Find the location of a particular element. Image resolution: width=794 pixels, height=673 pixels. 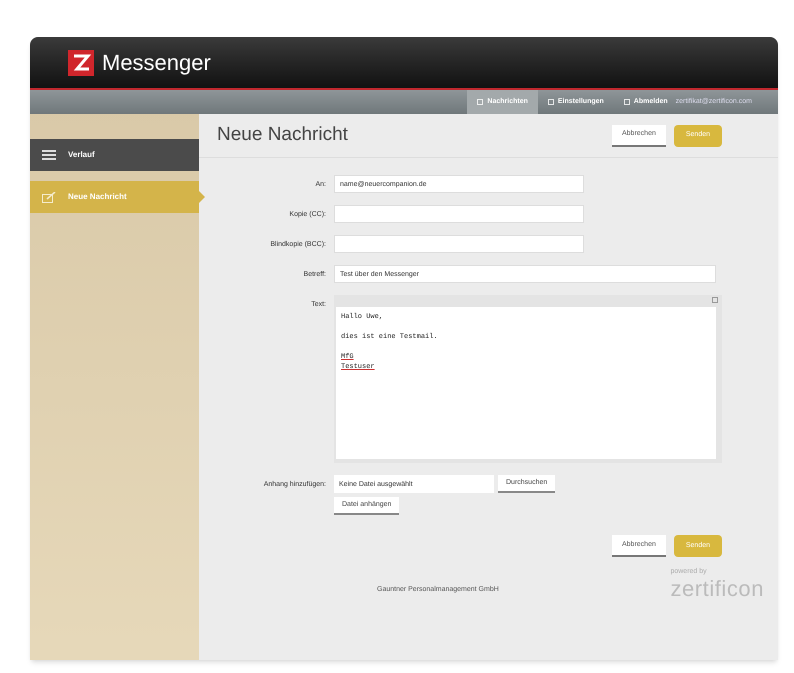

sidebar-item: Verlauf is located at coordinates (114, 155).